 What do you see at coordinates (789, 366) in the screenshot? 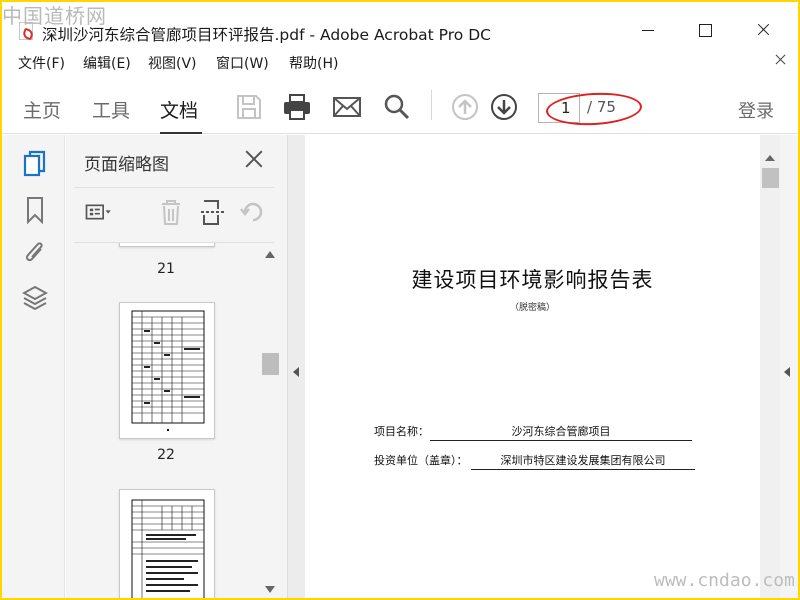
I see `right-pane-toggle` at bounding box center [789, 366].